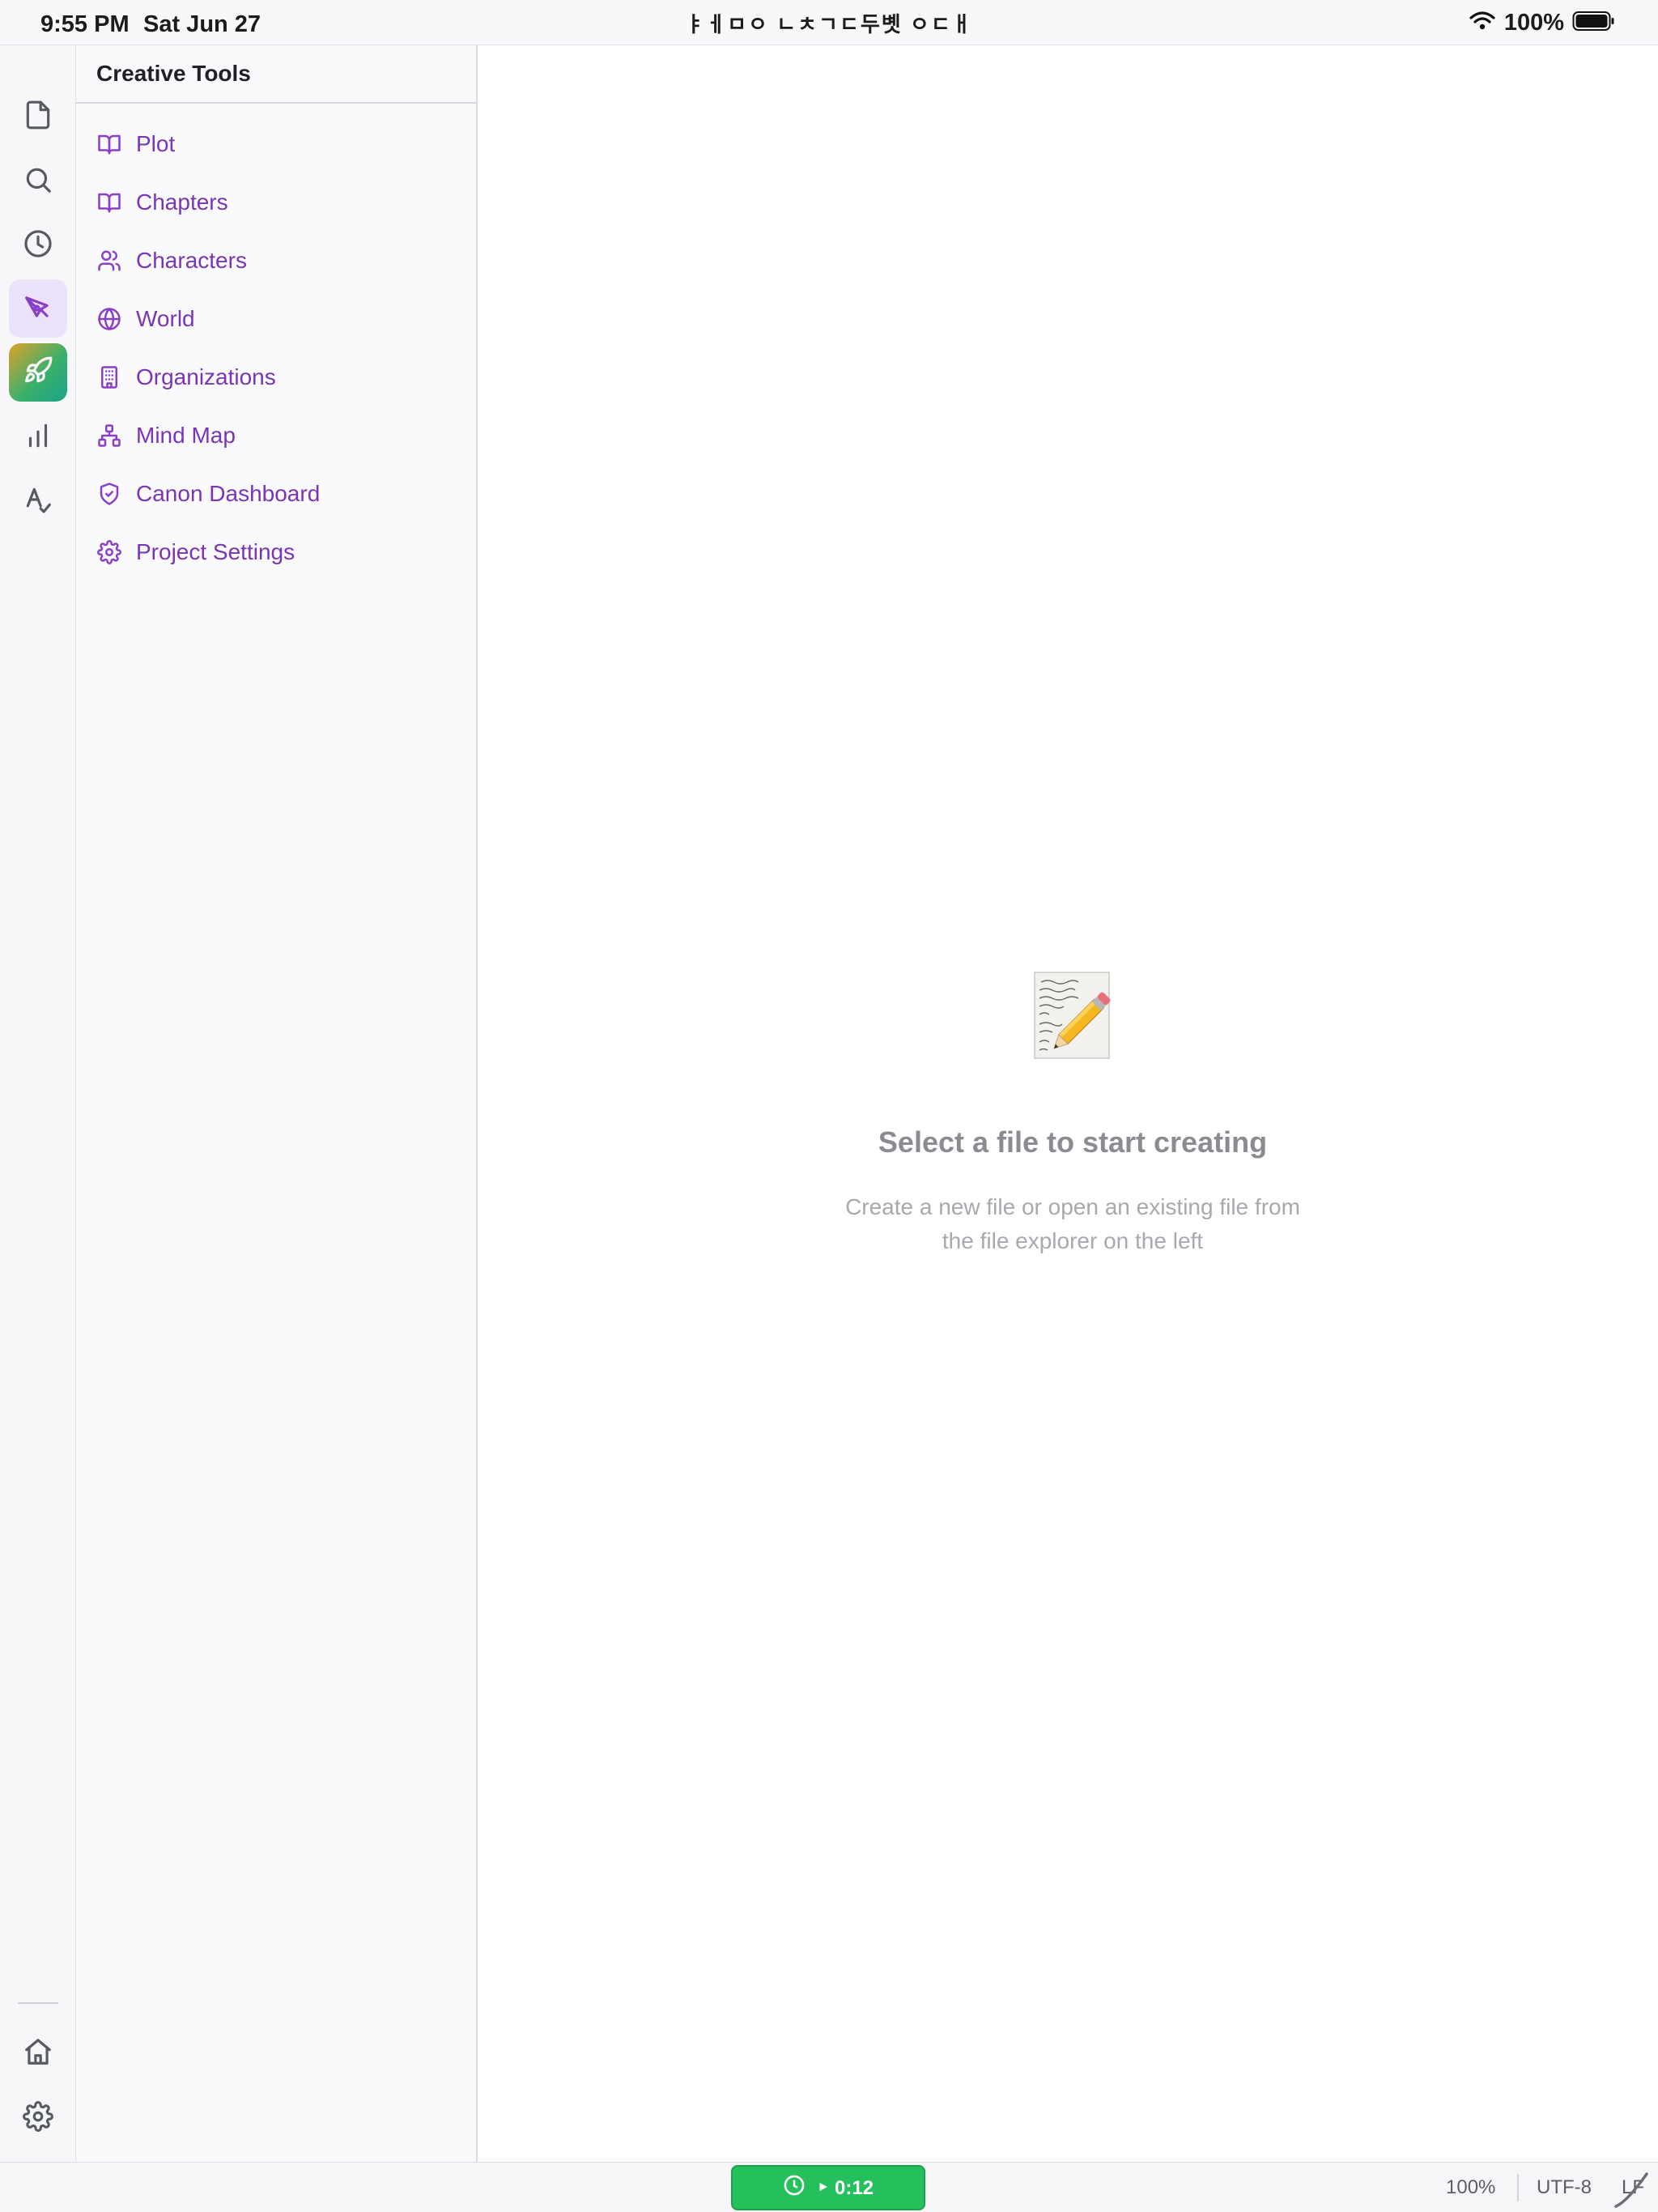 Image resolution: width=1658 pixels, height=2212 pixels. I want to click on rocket-icon, so click(38, 372).